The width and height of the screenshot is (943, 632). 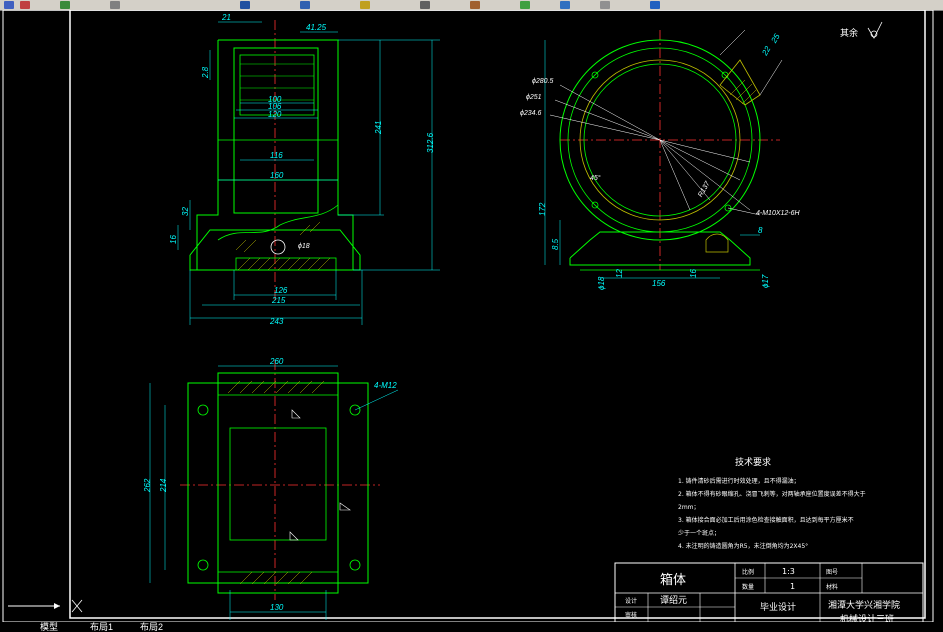 What do you see at coordinates (425, 5) in the screenshot?
I see `copy-icon` at bounding box center [425, 5].